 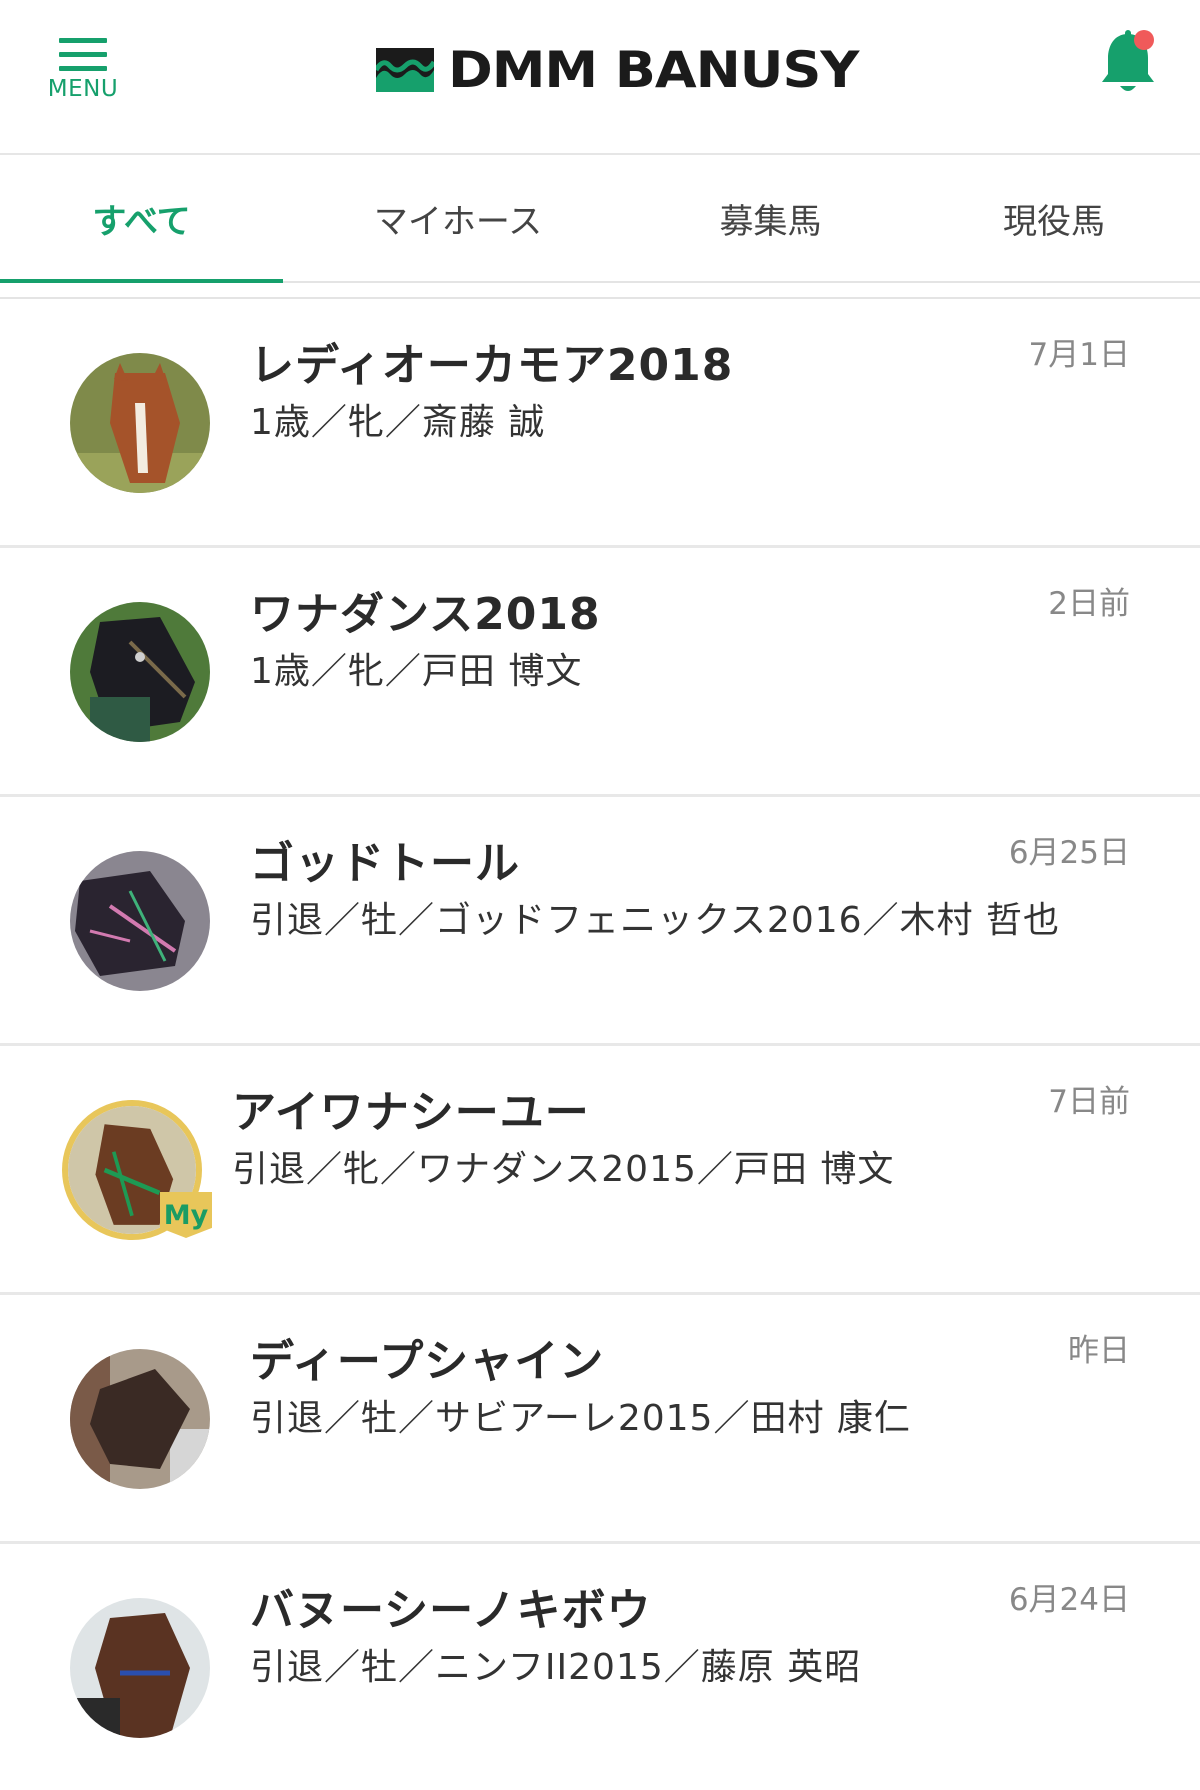 What do you see at coordinates (398, 422) in the screenshot?
I see `horse-meta: 1歳／牝／斎藤 誠` at bounding box center [398, 422].